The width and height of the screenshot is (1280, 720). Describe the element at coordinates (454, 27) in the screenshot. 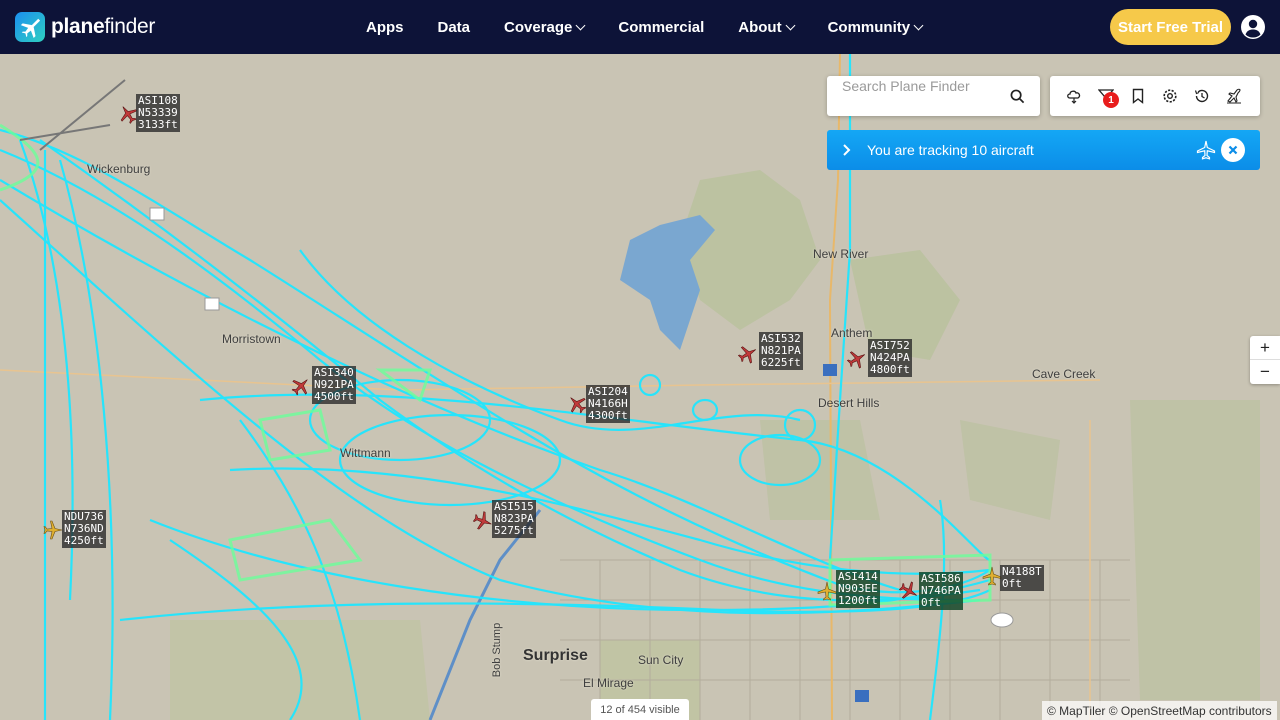

I see `menu-data: Data` at that location.